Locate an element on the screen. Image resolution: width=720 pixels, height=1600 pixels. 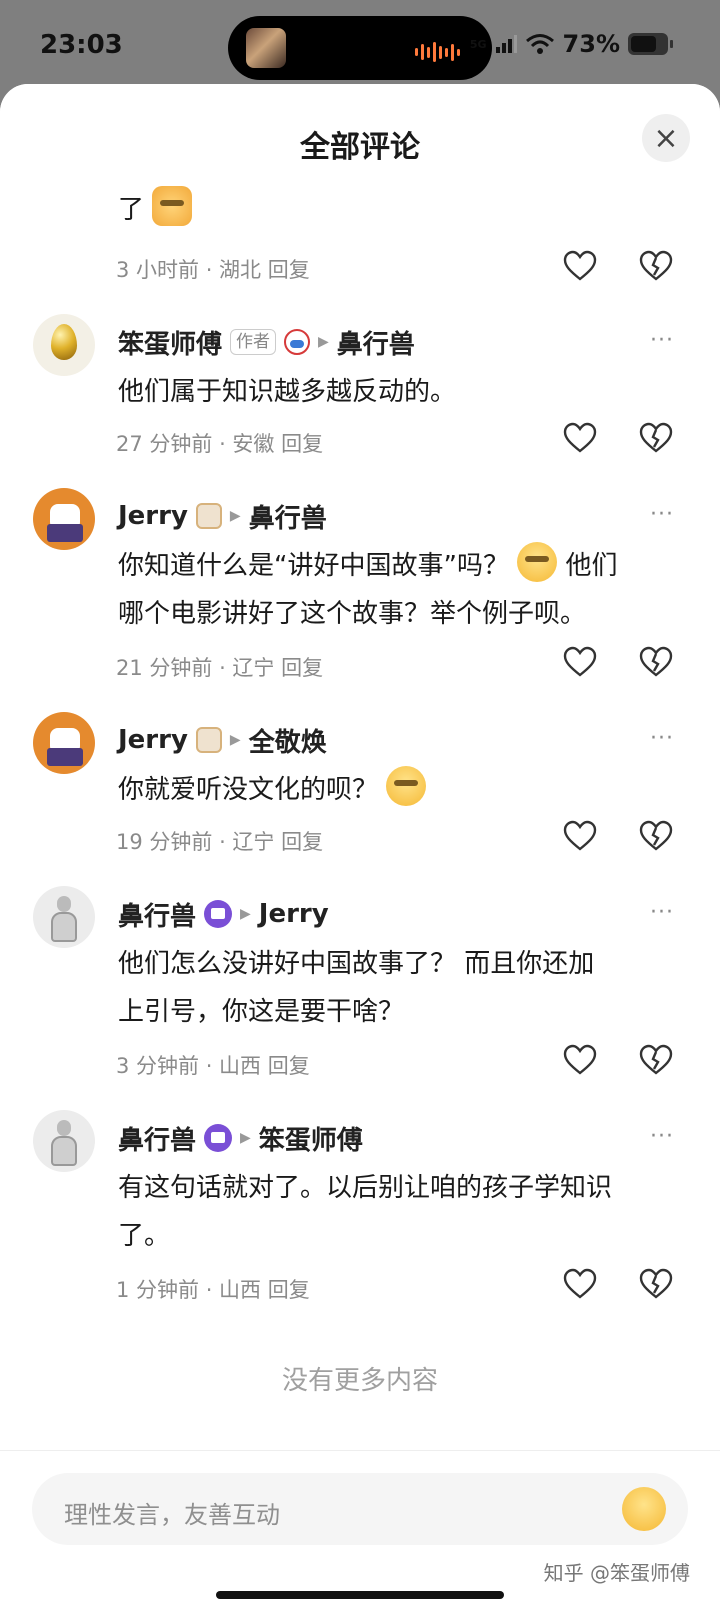
status-bar: 23:03 5G 73% is located at coordinates (360, 46).